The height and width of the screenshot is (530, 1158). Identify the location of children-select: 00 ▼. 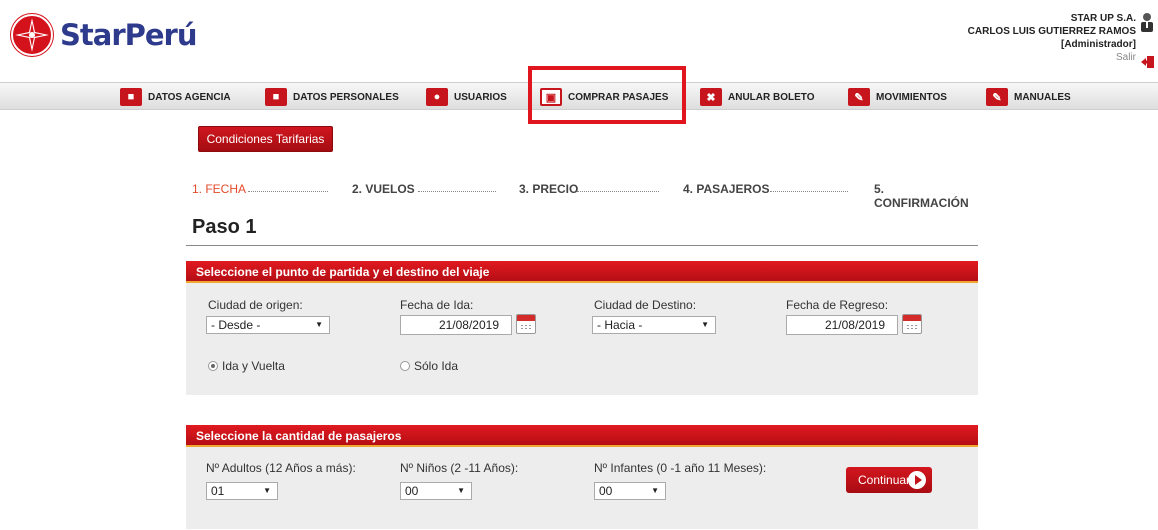
(436, 491).